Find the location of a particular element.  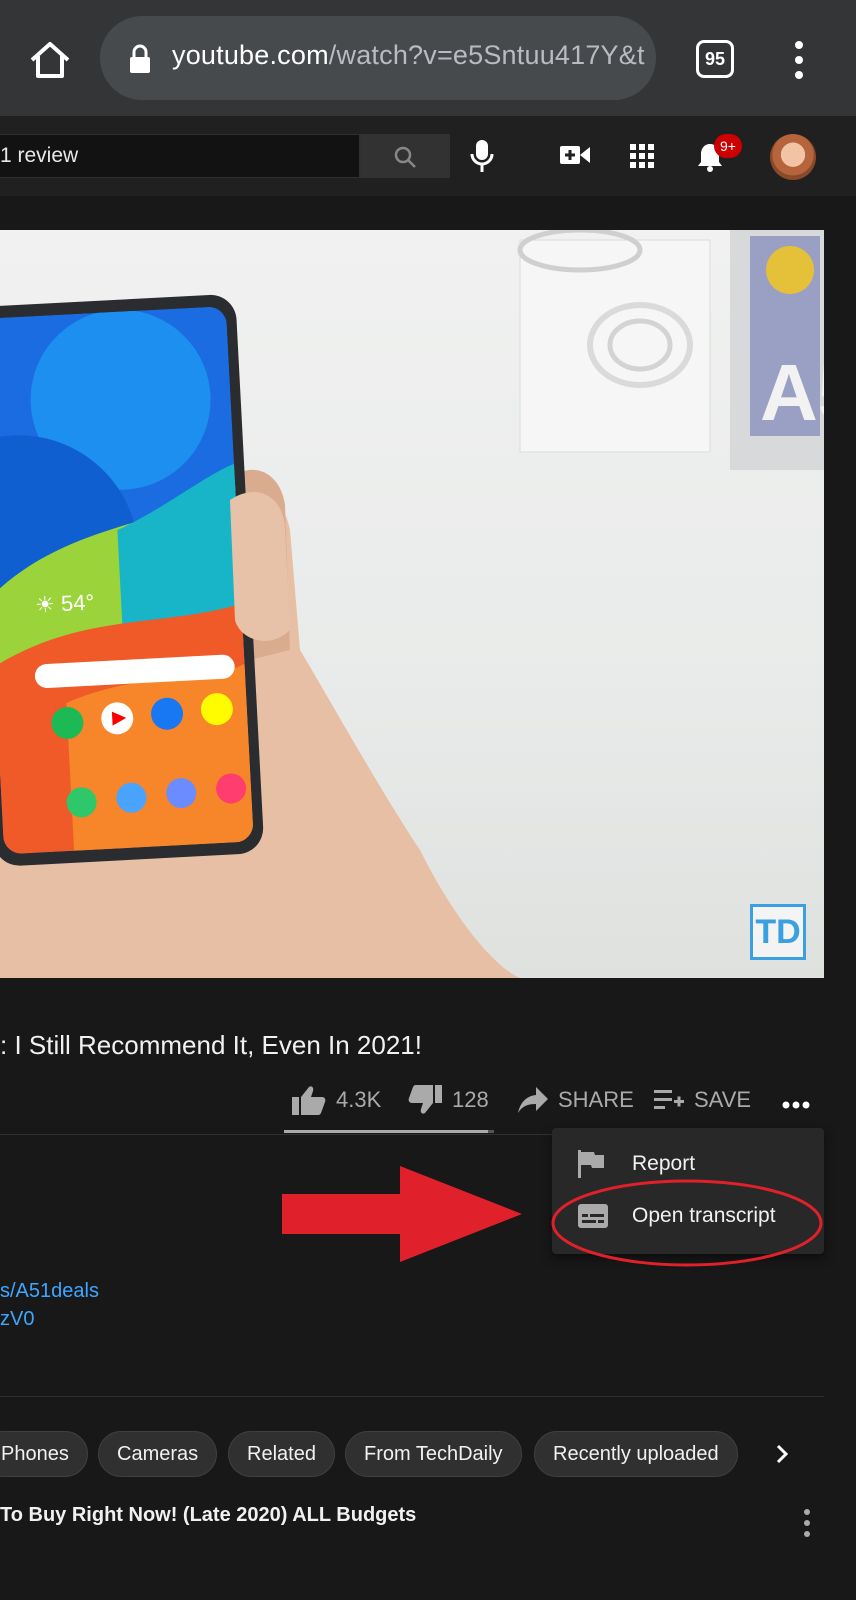

divider is located at coordinates (412, 1396).